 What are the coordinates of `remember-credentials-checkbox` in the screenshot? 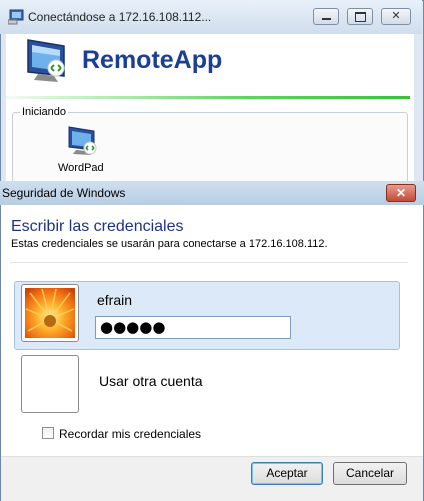 It's located at (48, 433).